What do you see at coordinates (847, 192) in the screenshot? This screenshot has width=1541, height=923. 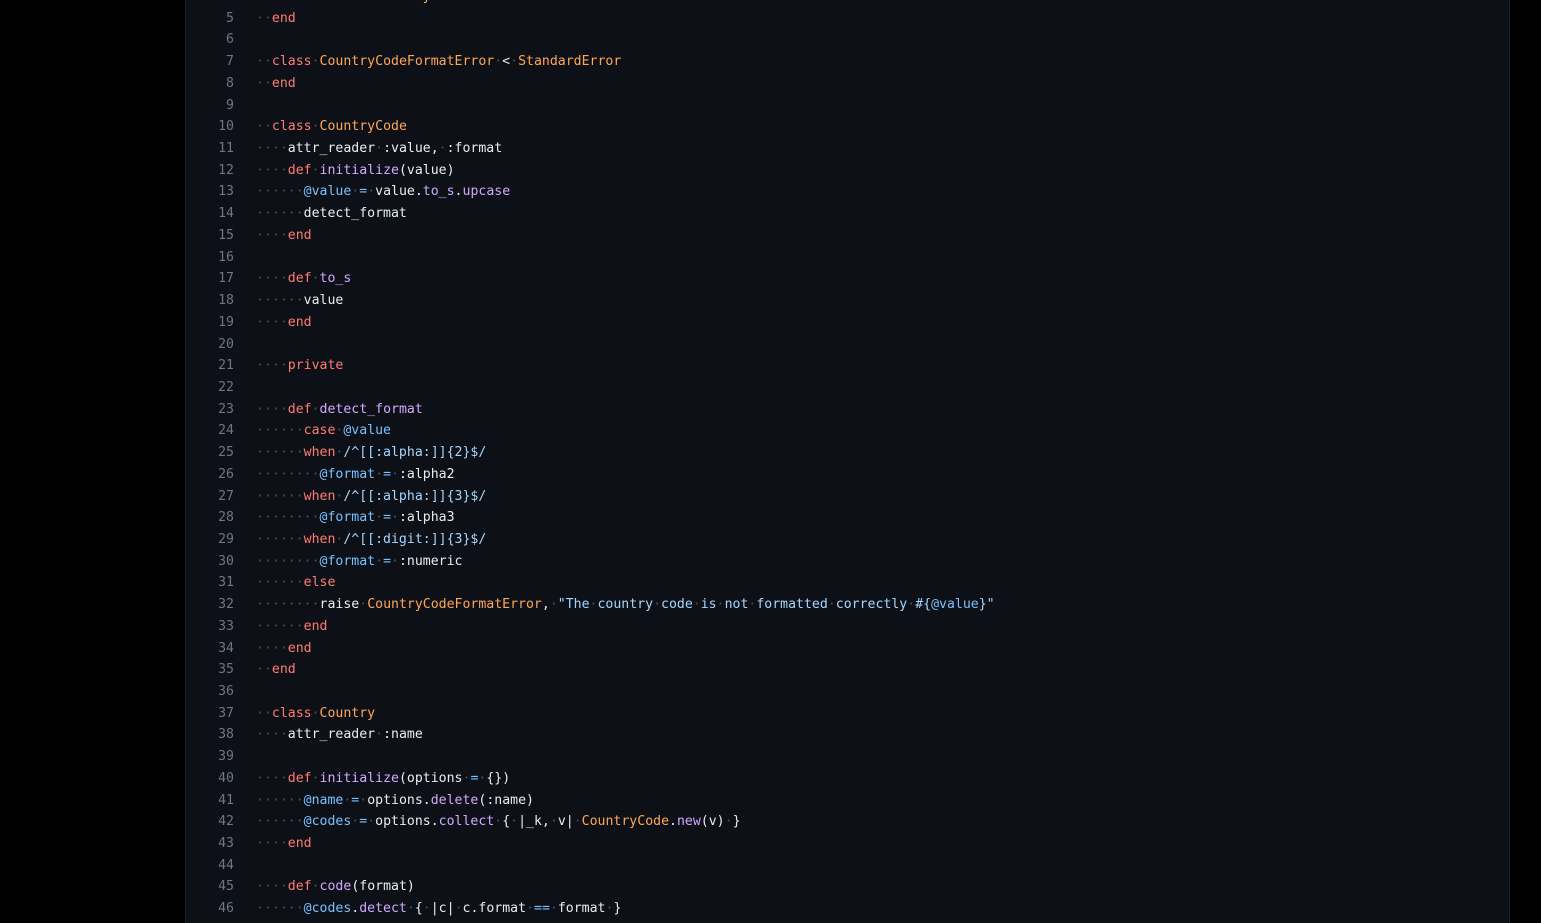 I see `code-line: 13 ······@value·=·value.to_s.upcase` at bounding box center [847, 192].